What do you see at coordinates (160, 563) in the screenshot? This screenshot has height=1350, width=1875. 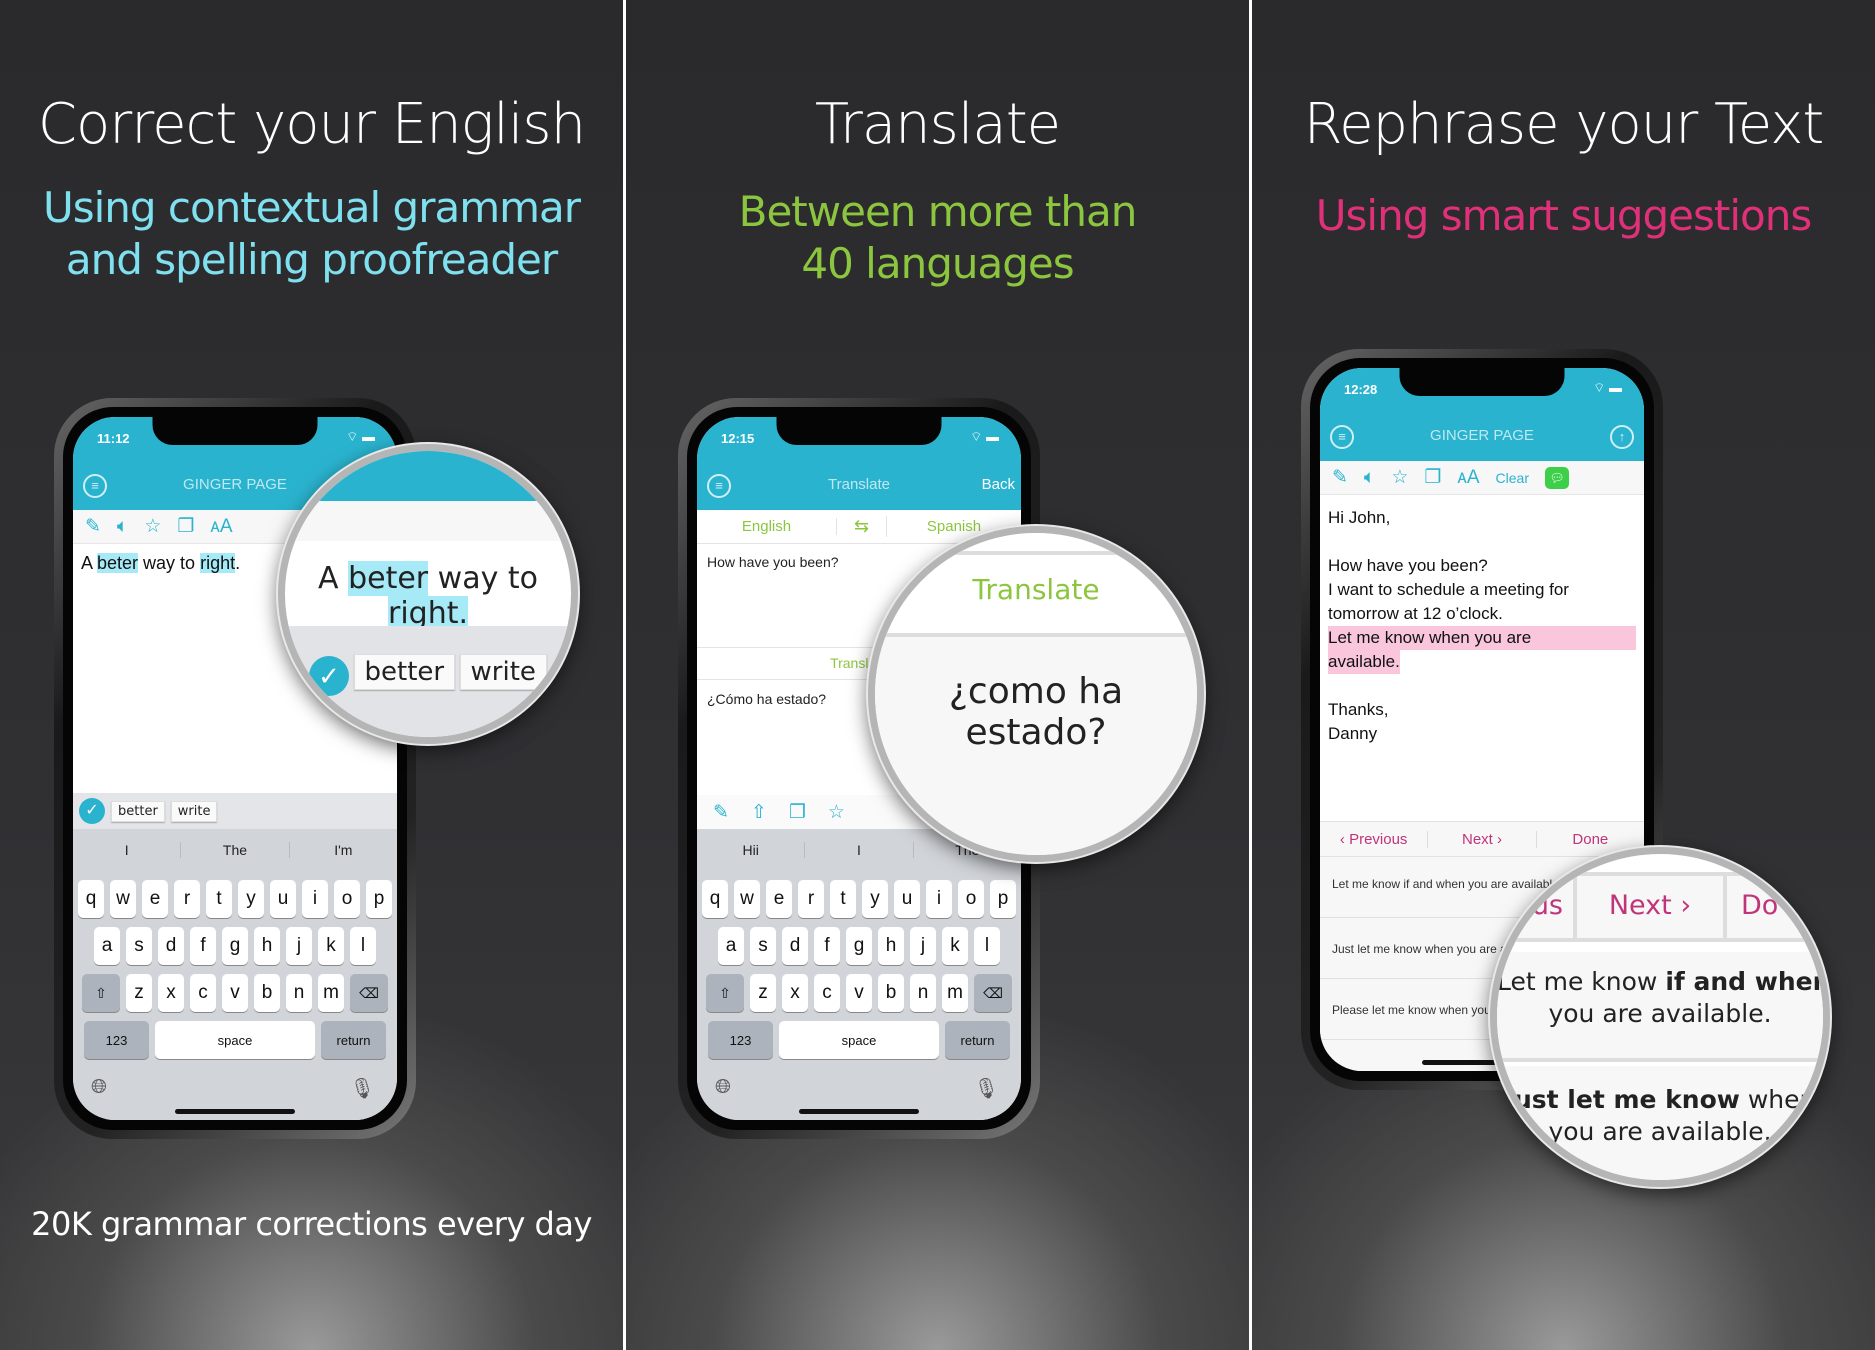 I see `editor-text: A beter way to right.` at bounding box center [160, 563].